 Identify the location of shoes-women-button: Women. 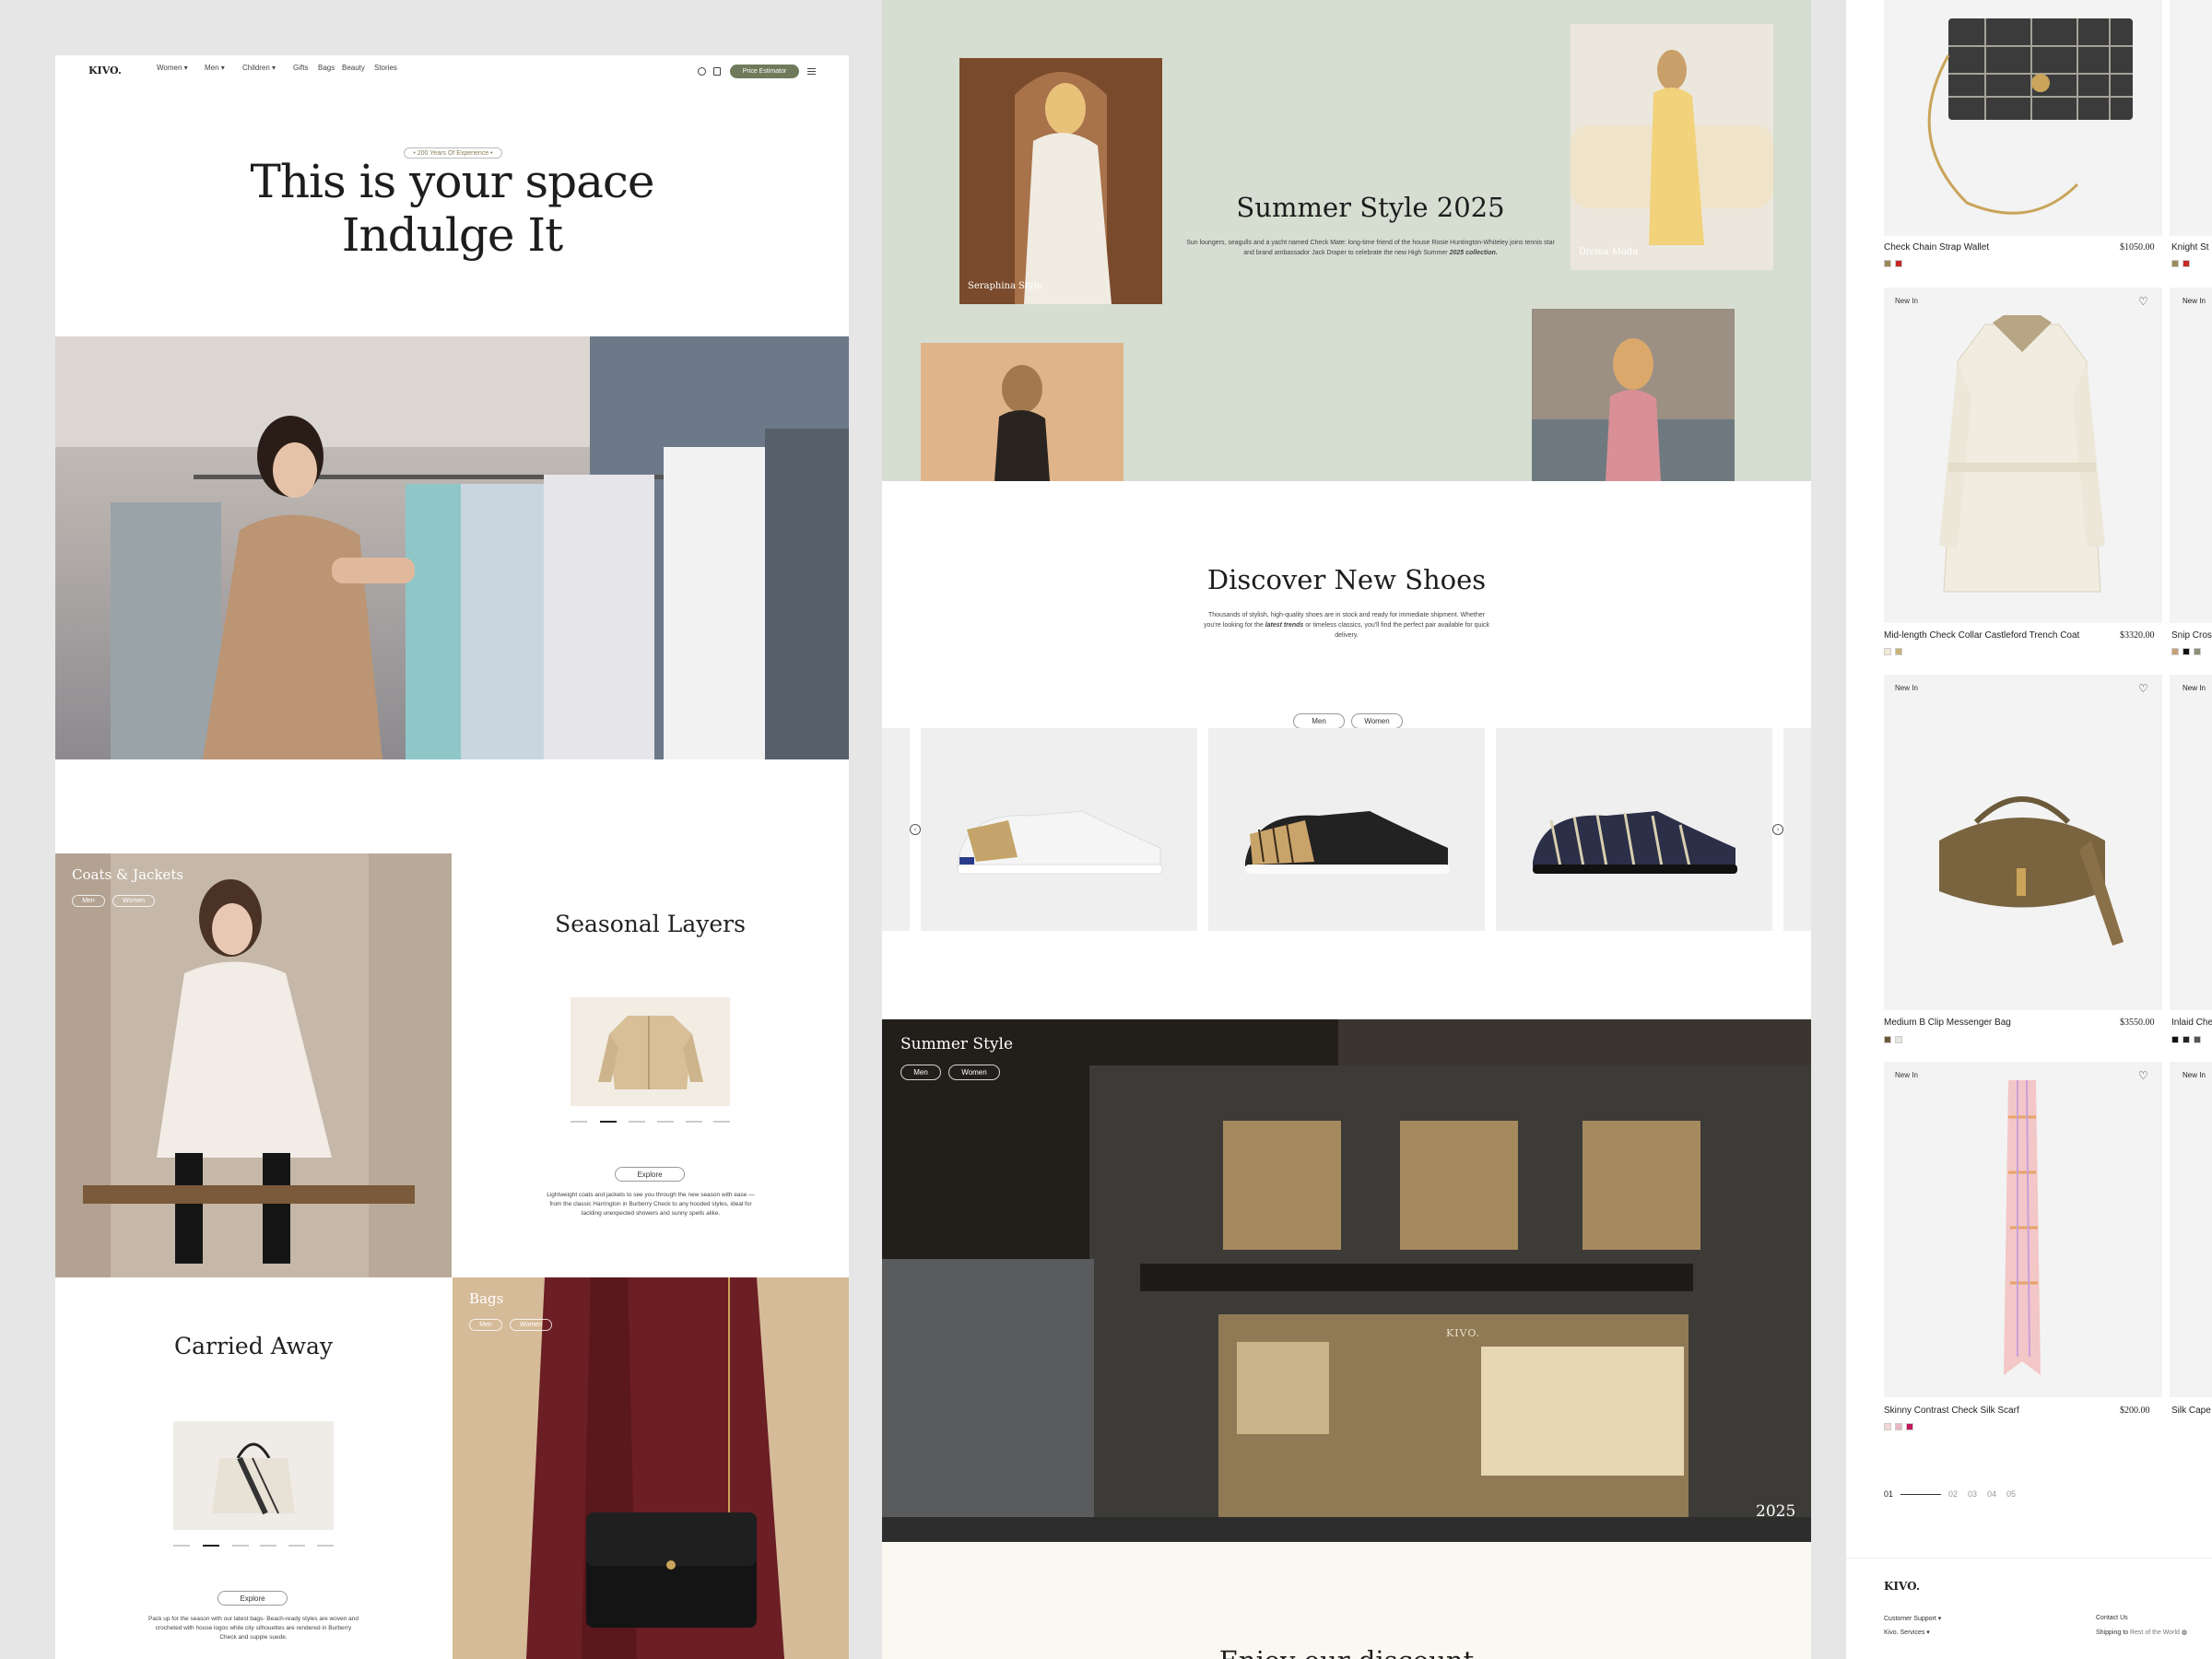
(1377, 721).